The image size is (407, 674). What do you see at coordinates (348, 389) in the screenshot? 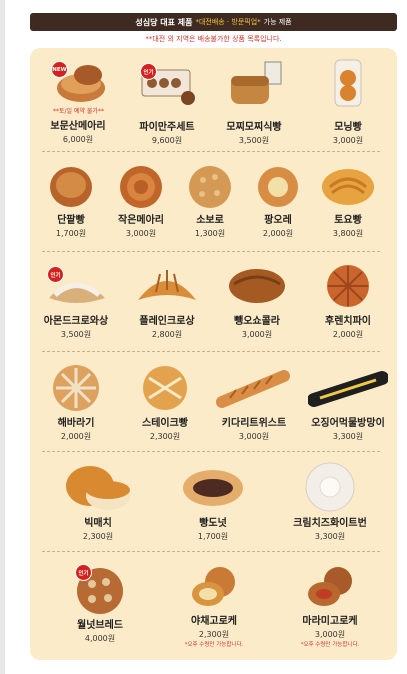
I see `squid-ink-stick-image` at bounding box center [348, 389].